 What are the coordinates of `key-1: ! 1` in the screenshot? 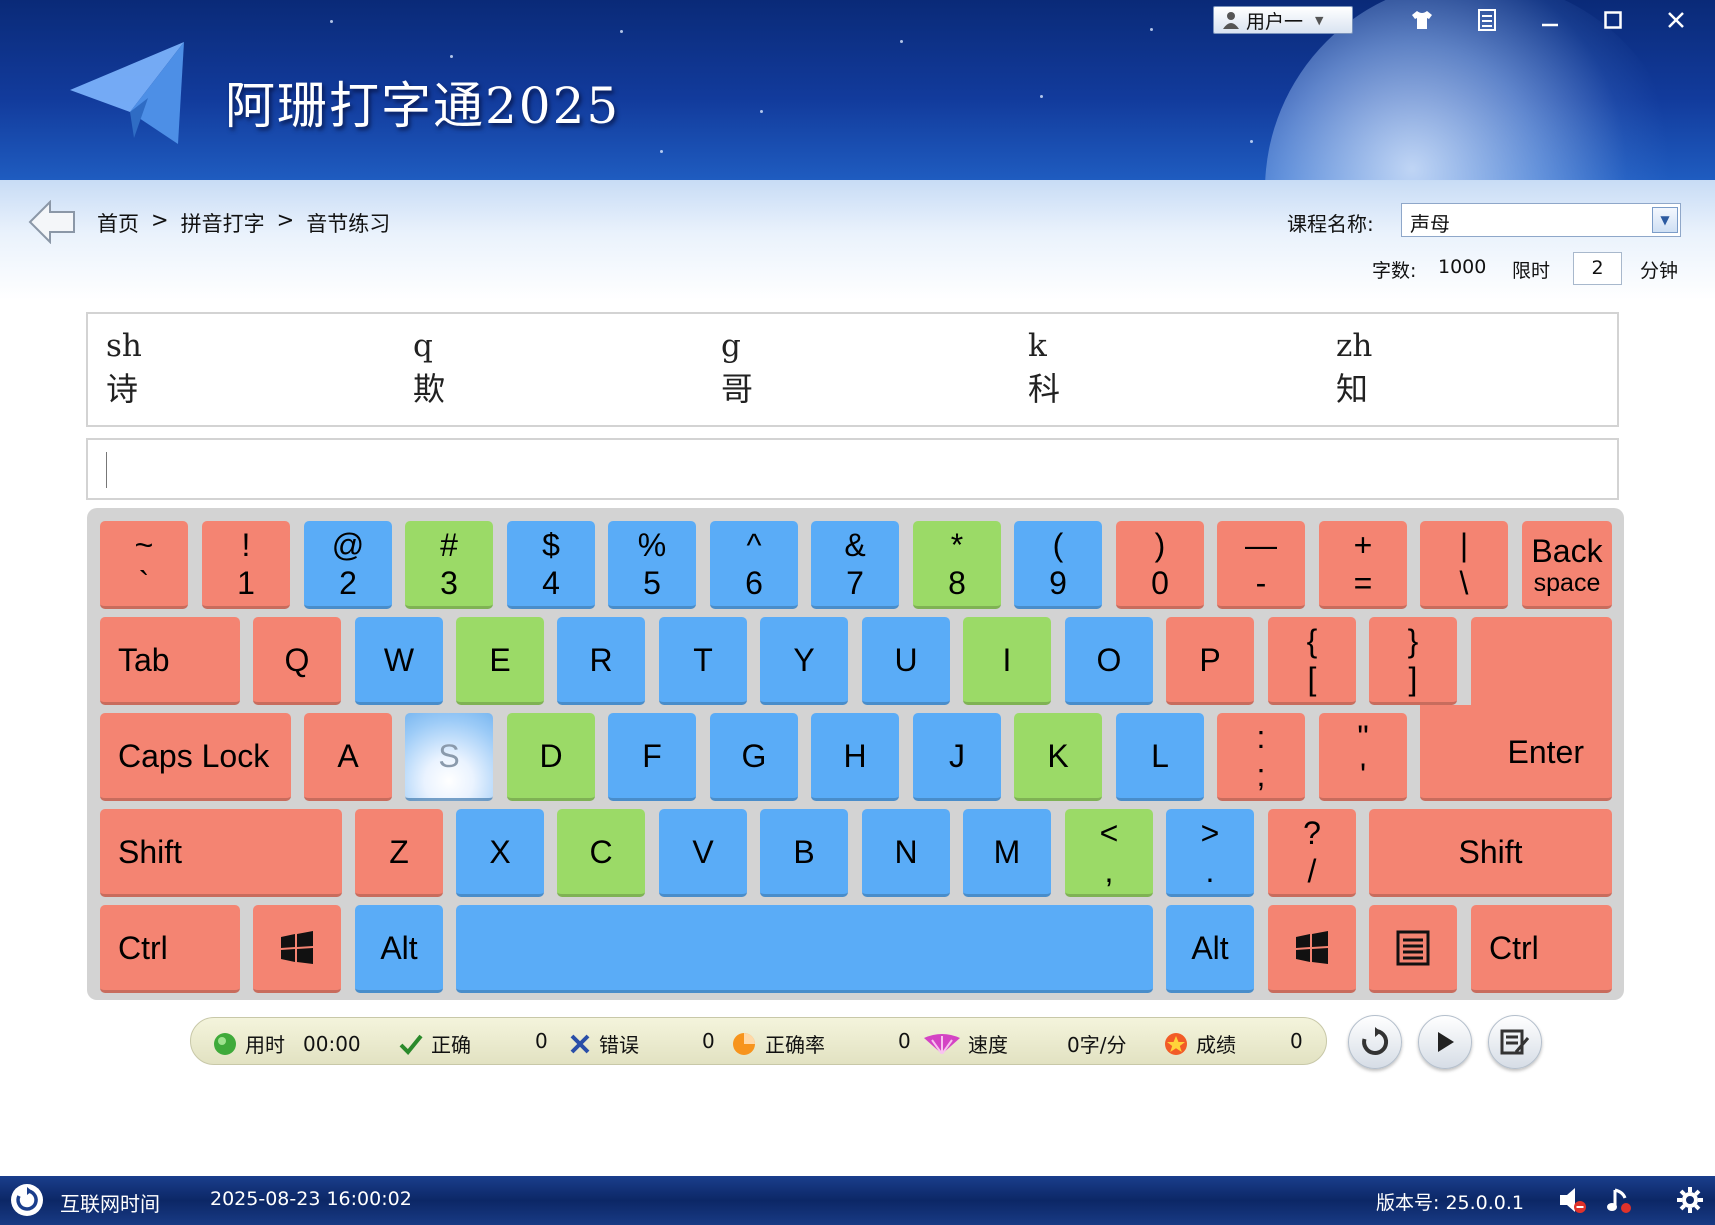 It's located at (246, 565).